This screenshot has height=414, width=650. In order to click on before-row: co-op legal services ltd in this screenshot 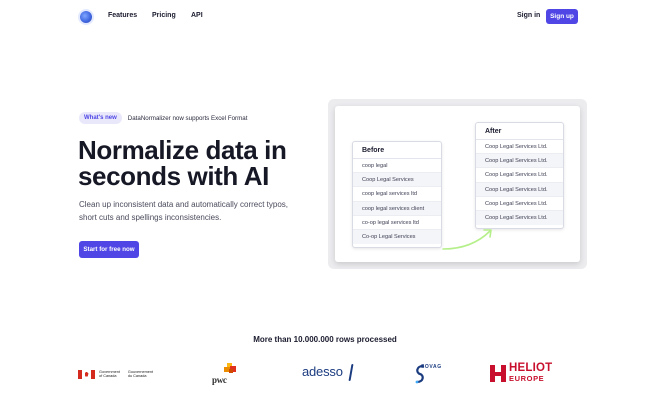, I will do `click(397, 223)`.